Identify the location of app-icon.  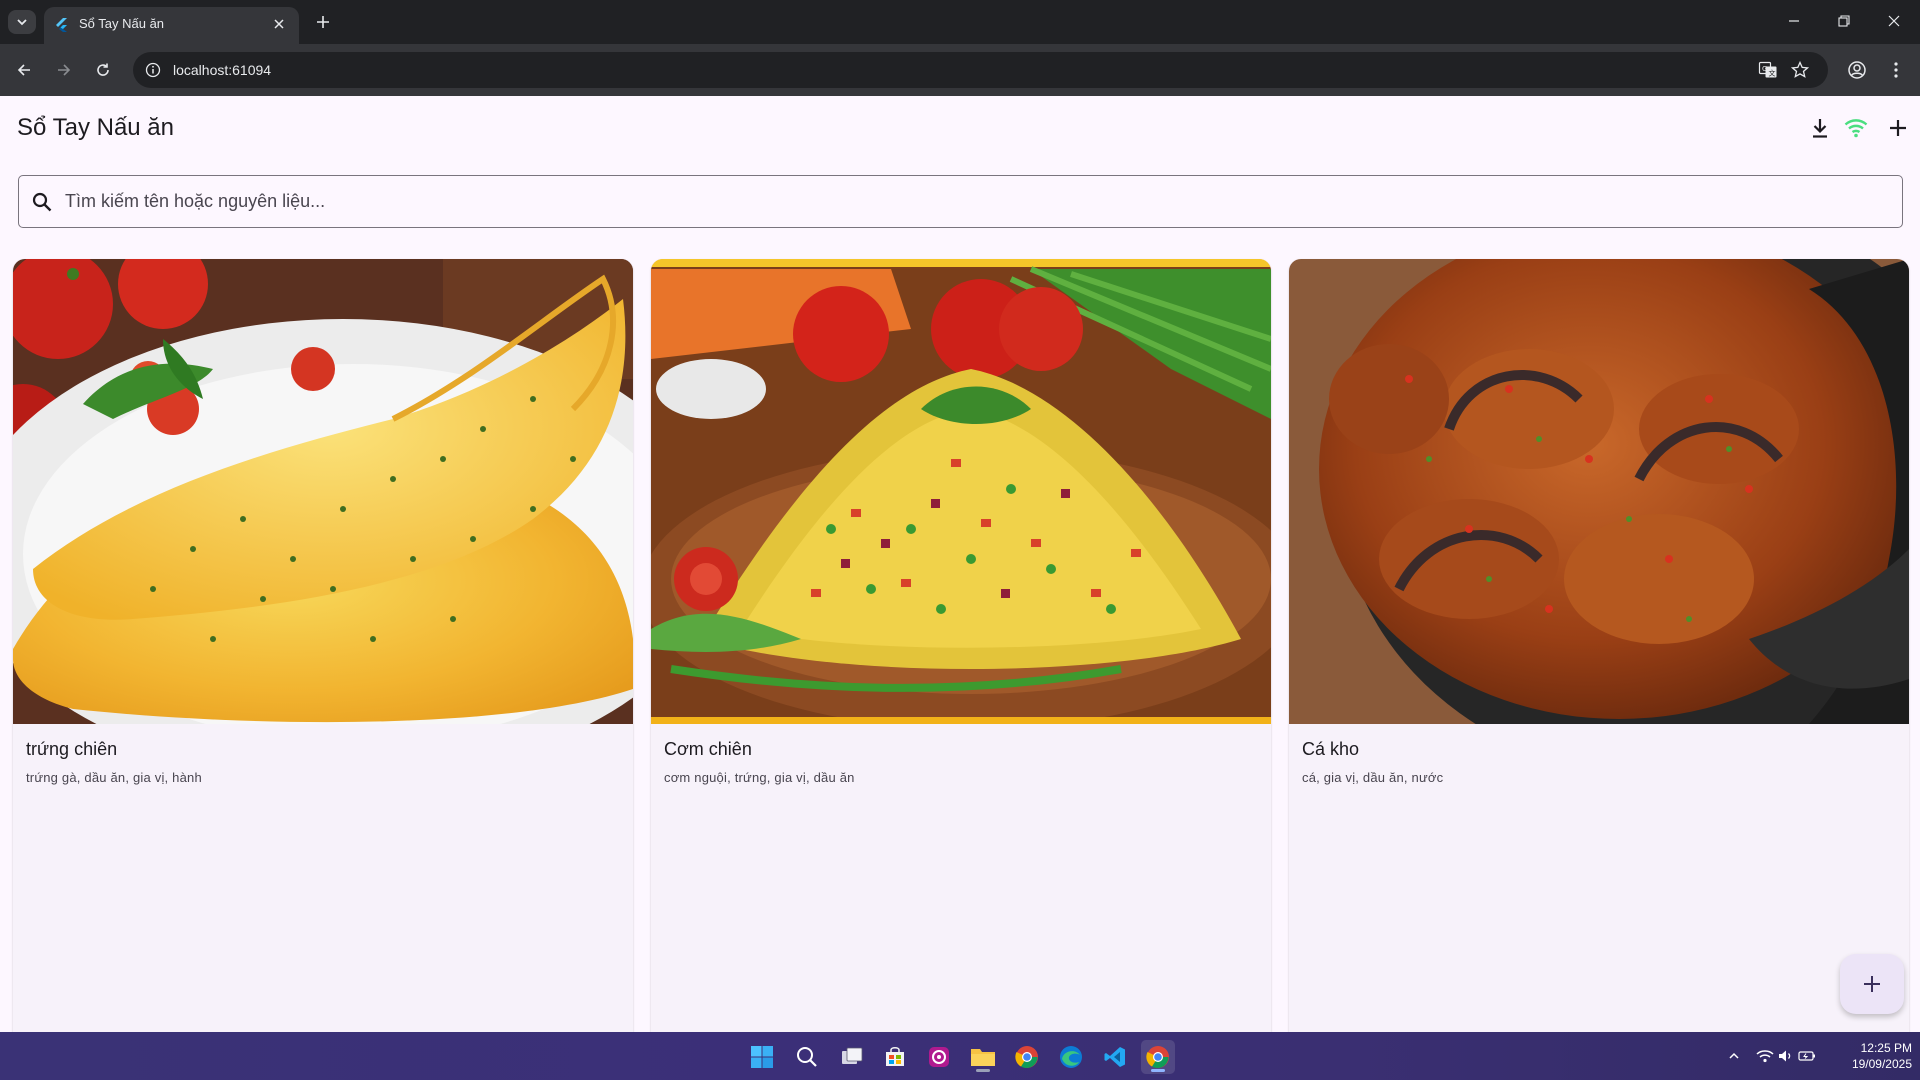
(939, 1057).